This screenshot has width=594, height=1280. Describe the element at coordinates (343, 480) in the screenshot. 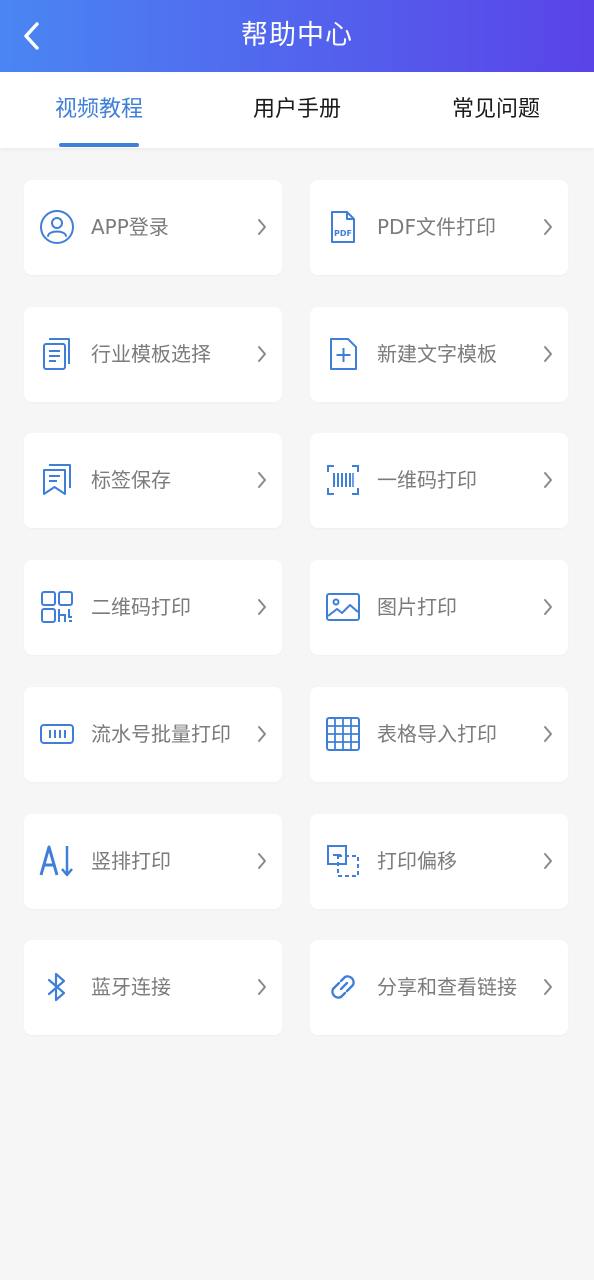

I see `barcode-icon` at that location.